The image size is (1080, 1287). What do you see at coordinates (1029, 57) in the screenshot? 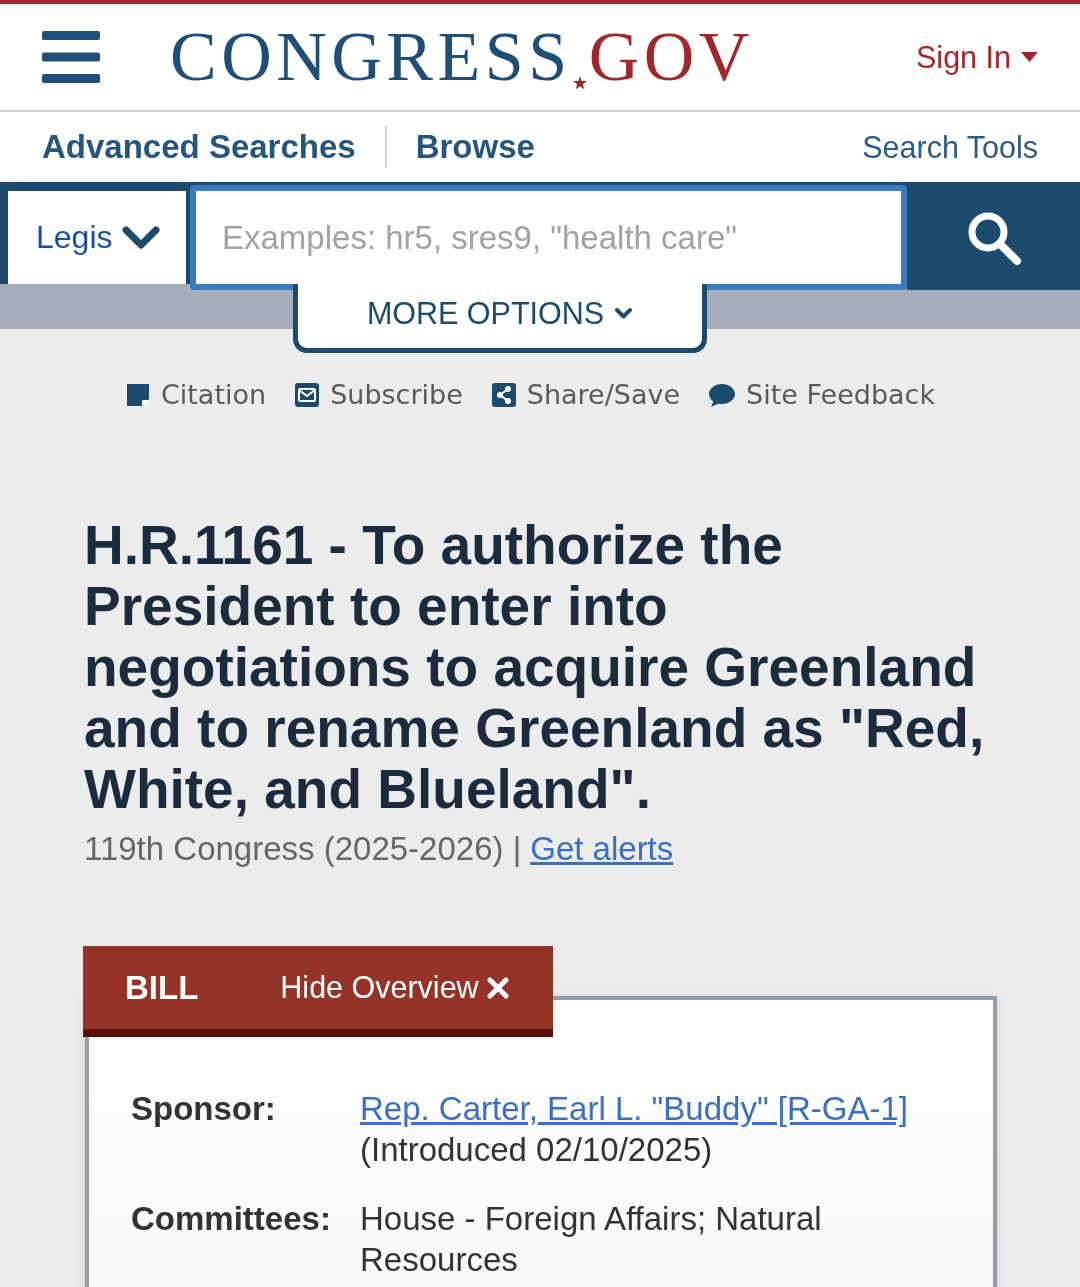
I see `caret-icon` at bounding box center [1029, 57].